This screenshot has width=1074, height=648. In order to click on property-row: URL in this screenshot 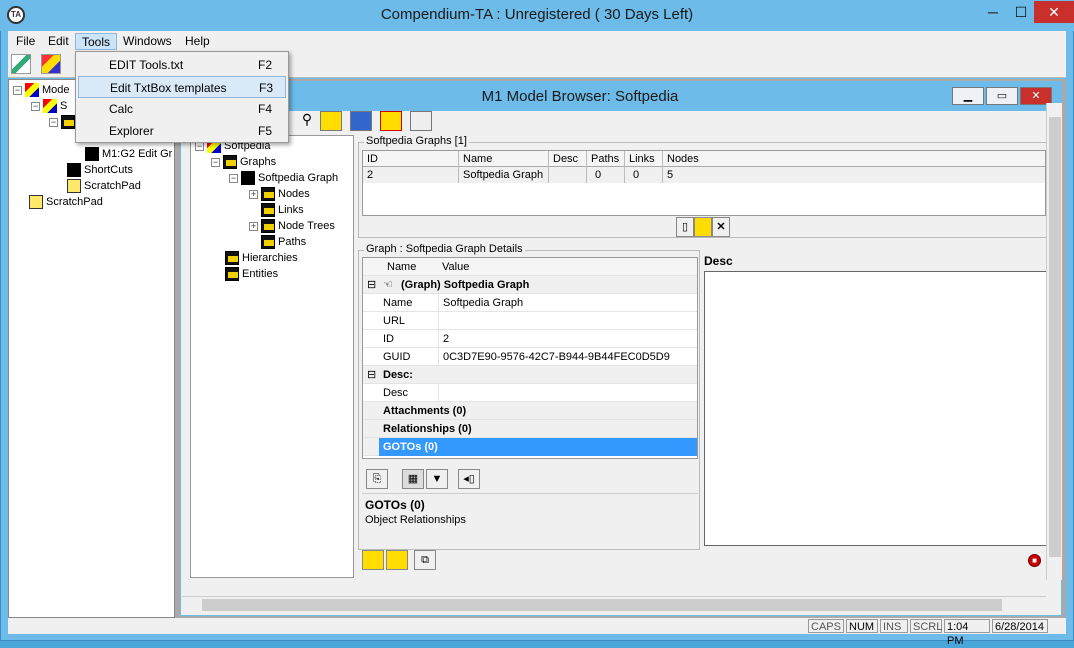, I will do `click(530, 321)`.